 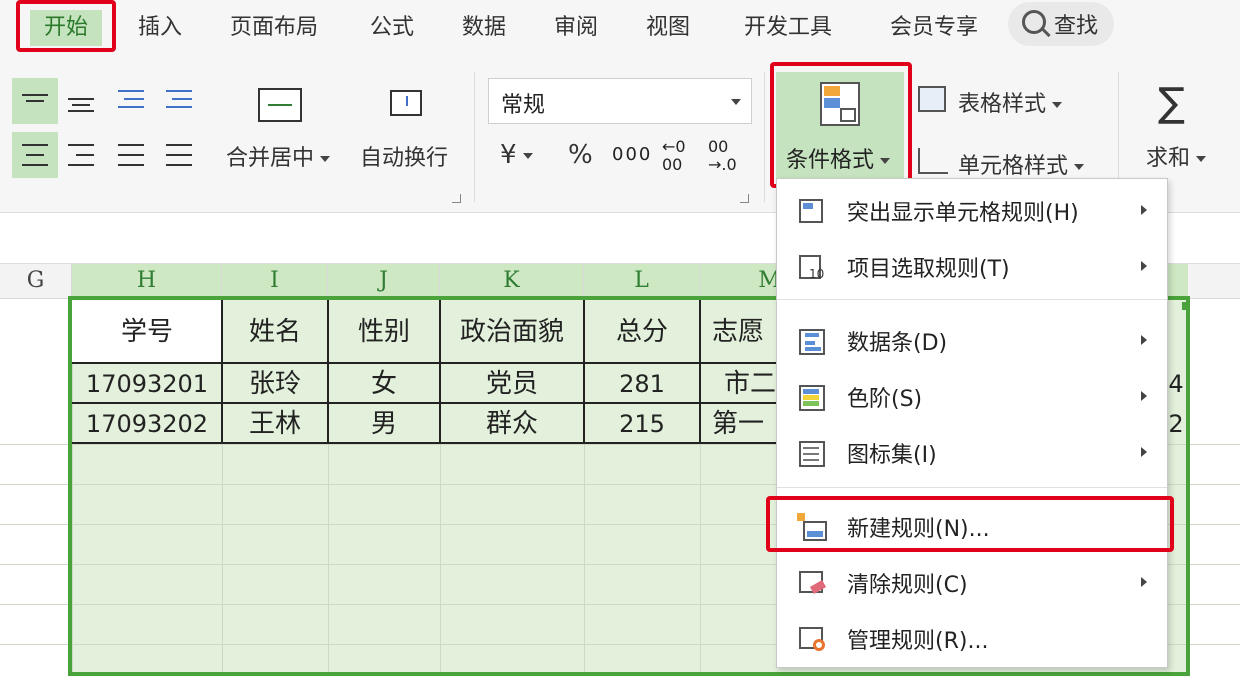 What do you see at coordinates (972, 453) in the screenshot?
I see `menu-item-icon-sets: 图标集(I)` at bounding box center [972, 453].